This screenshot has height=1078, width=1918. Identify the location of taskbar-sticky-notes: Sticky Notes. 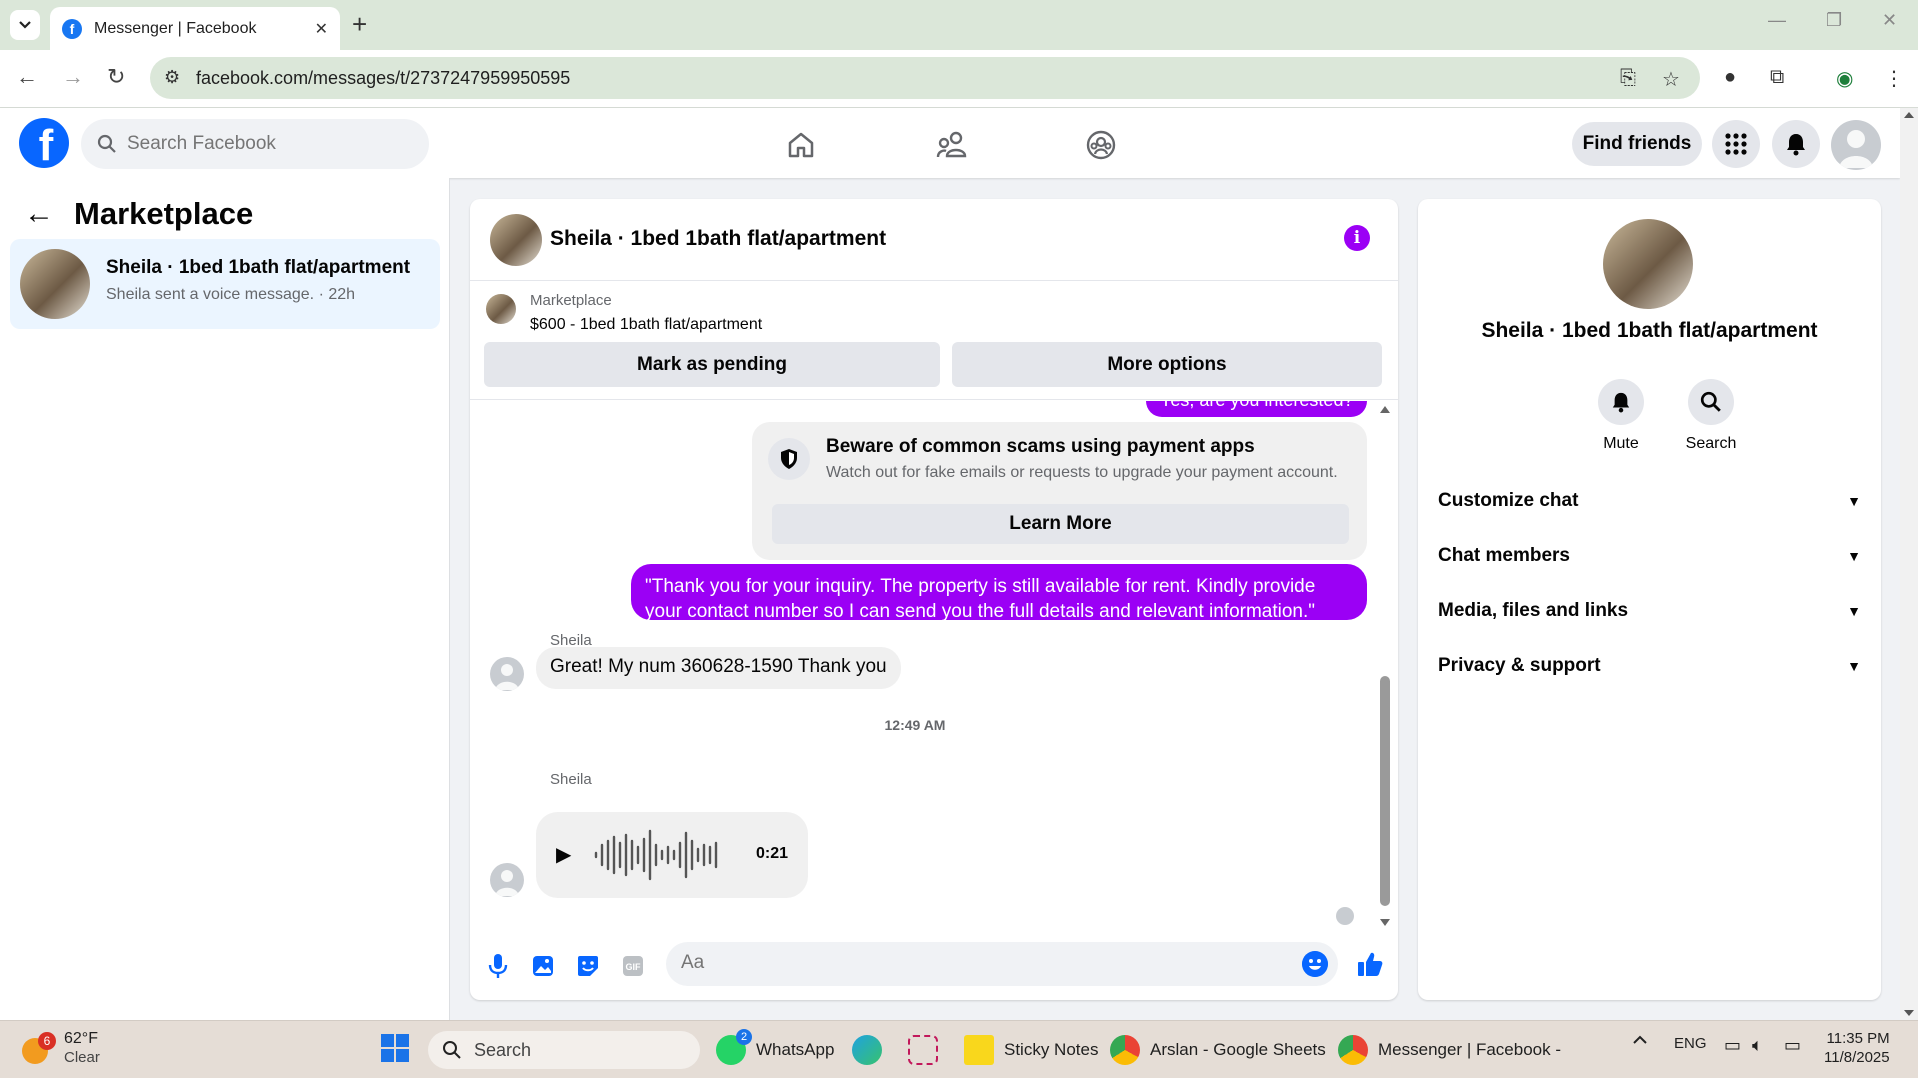
(1031, 1050).